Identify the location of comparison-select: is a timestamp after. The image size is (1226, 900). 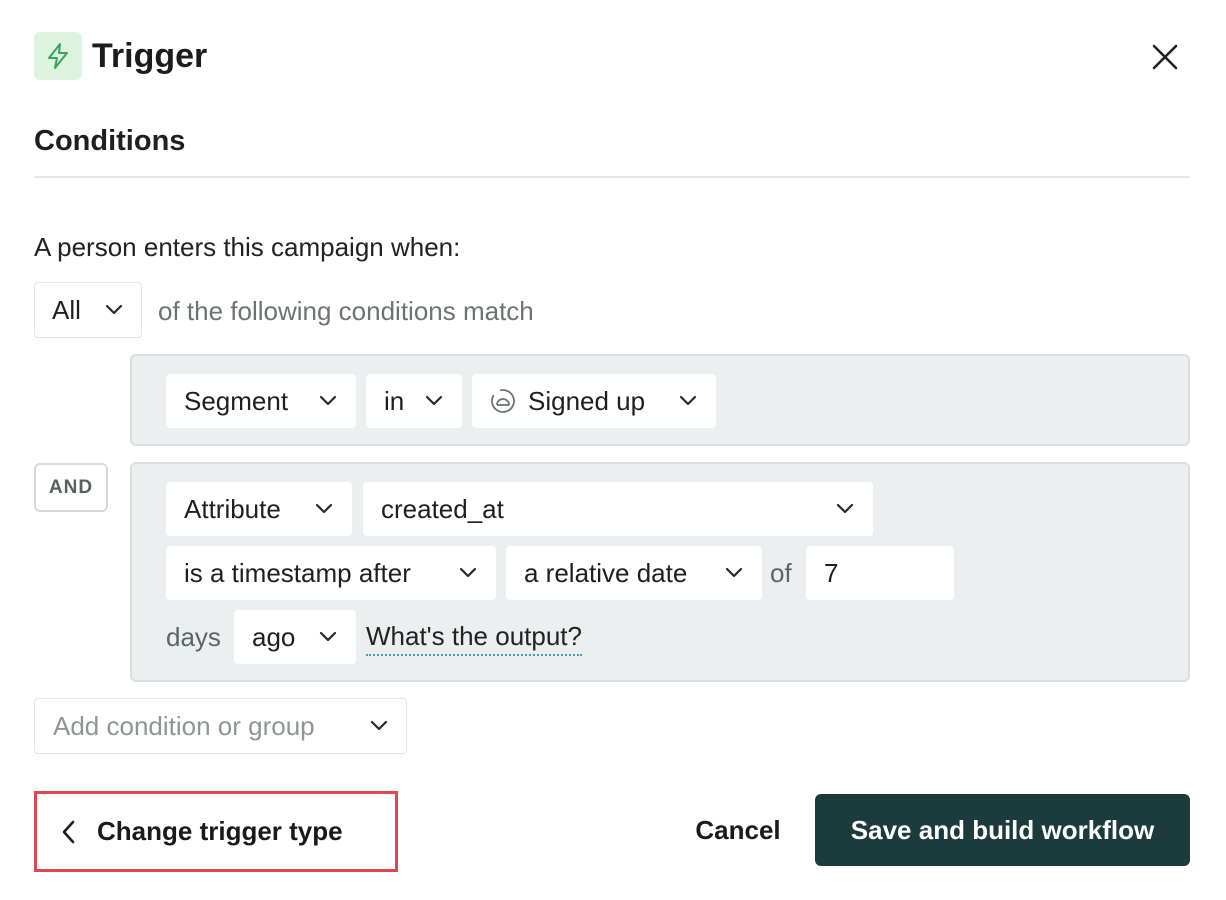
(331, 573).